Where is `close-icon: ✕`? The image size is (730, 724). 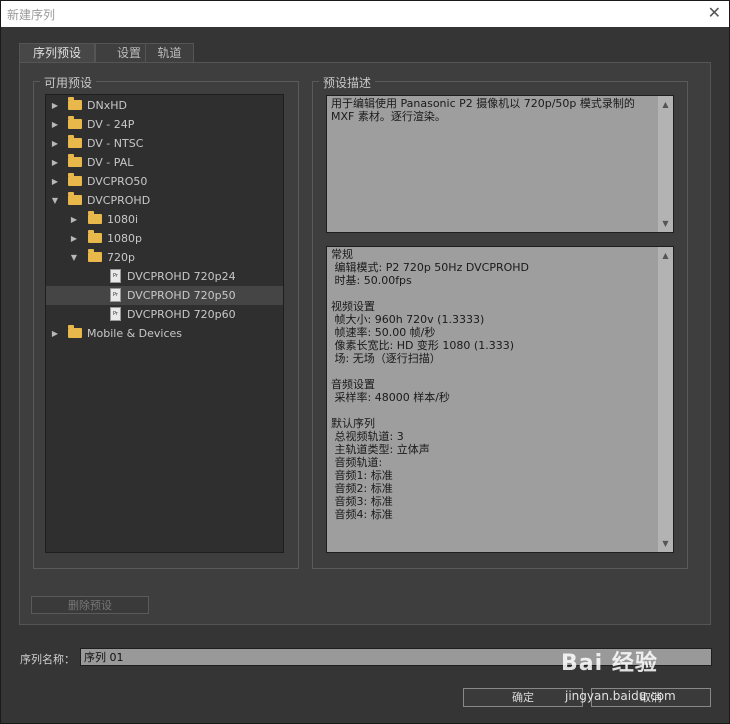
close-icon: ✕ is located at coordinates (714, 12).